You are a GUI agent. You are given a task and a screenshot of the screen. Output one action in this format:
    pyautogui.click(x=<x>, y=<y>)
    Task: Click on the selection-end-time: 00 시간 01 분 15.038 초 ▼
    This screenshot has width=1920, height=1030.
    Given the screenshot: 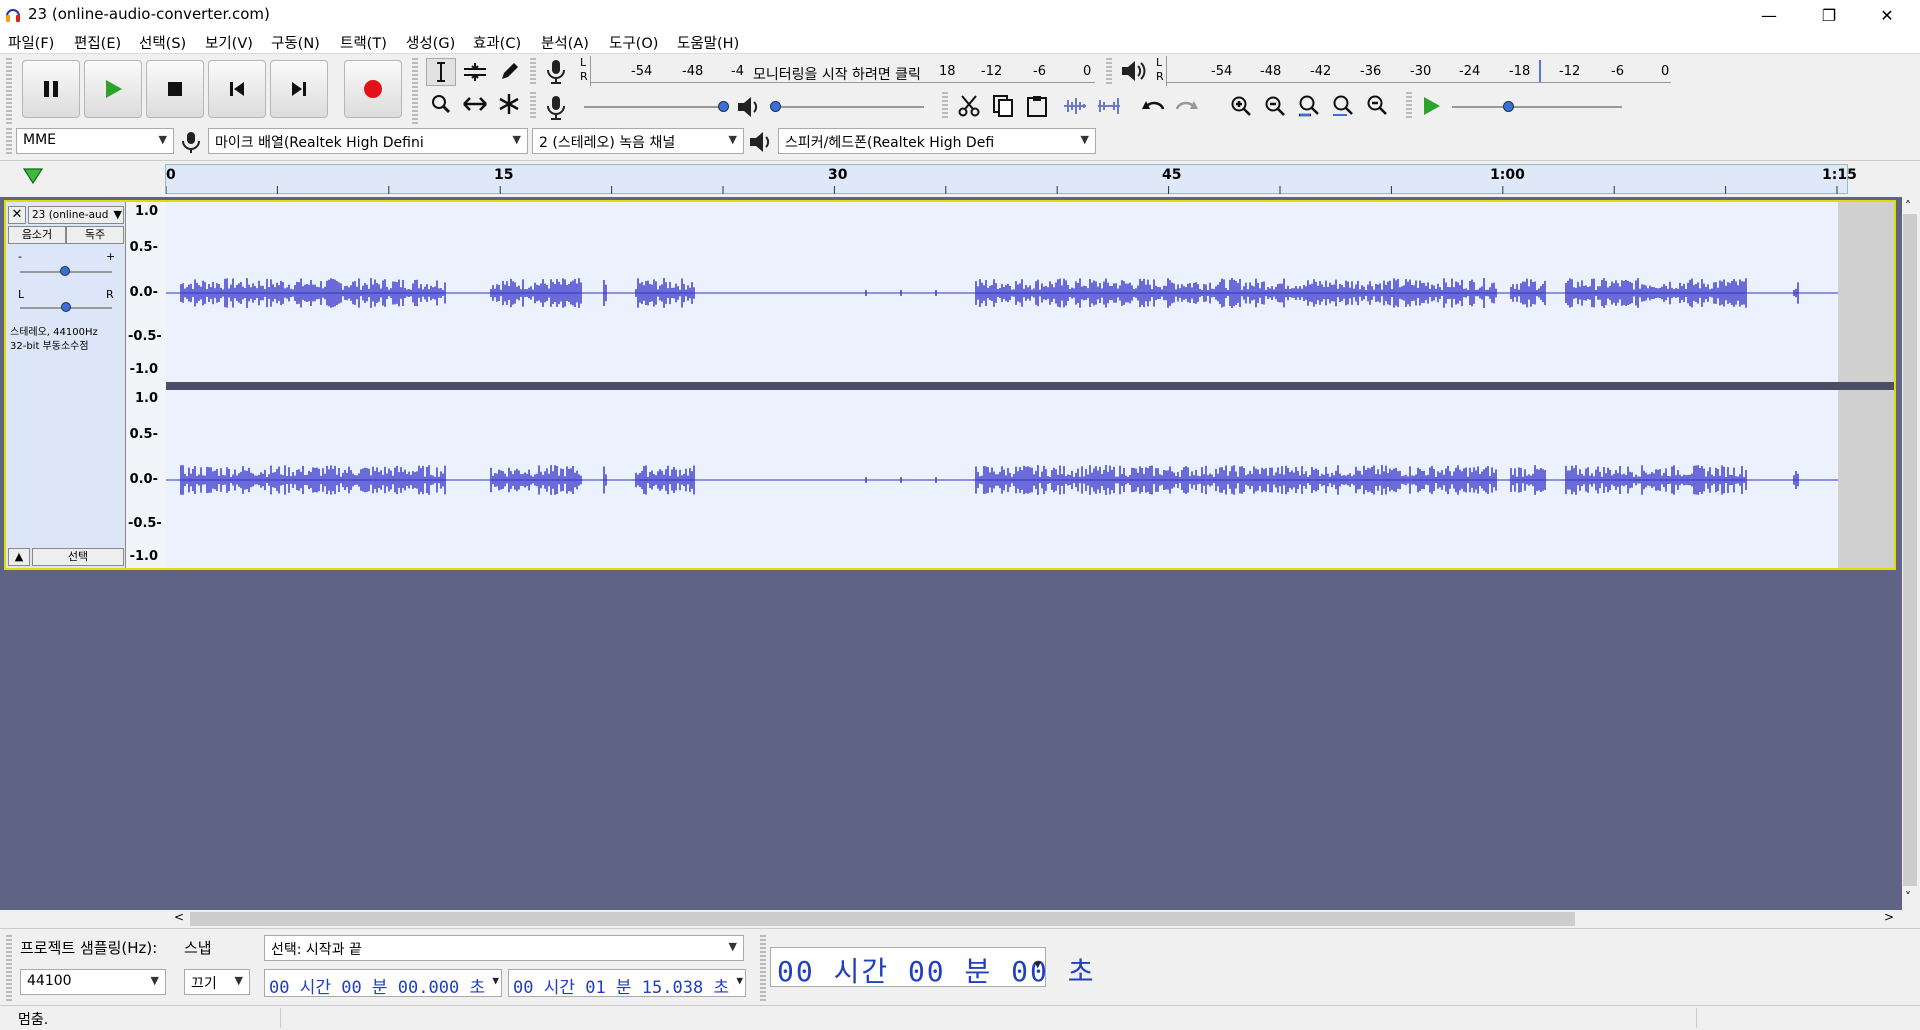 What is the action you would take?
    pyautogui.click(x=627, y=983)
    